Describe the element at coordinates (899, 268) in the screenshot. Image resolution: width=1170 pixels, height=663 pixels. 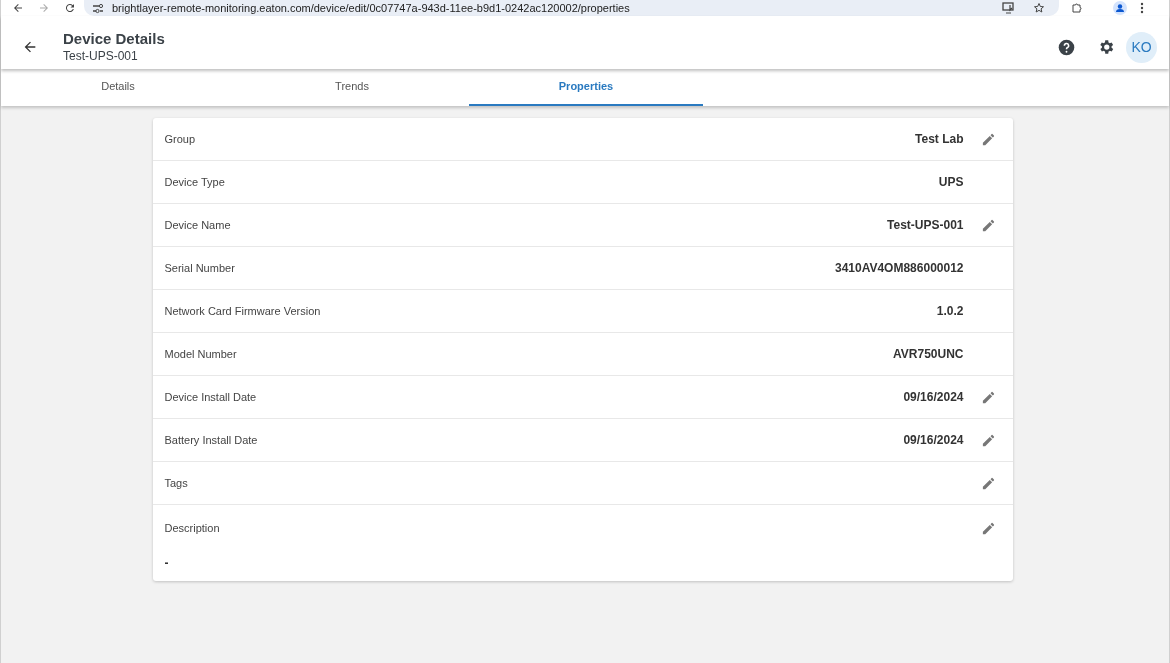
I see `property-value: 3410AV4OM886000012` at that location.